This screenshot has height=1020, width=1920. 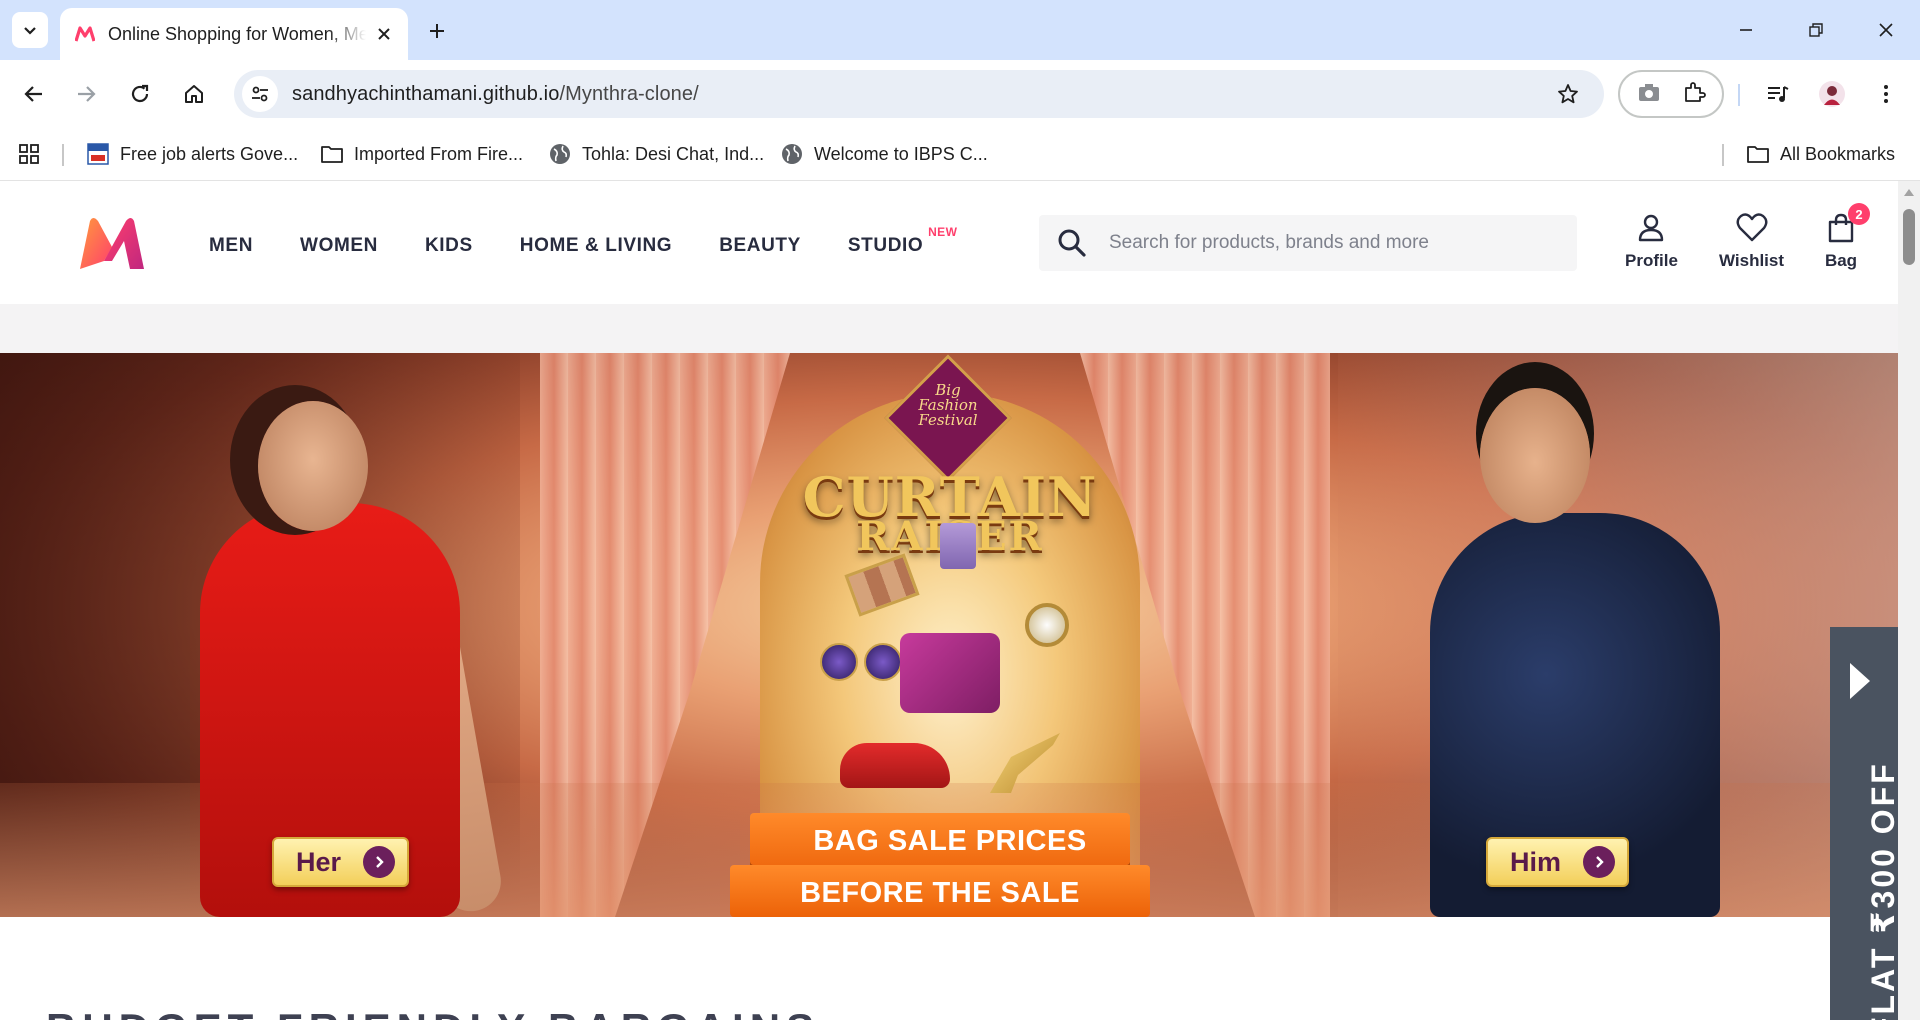 What do you see at coordinates (231, 246) in the screenshot?
I see `nav-men: MEN` at bounding box center [231, 246].